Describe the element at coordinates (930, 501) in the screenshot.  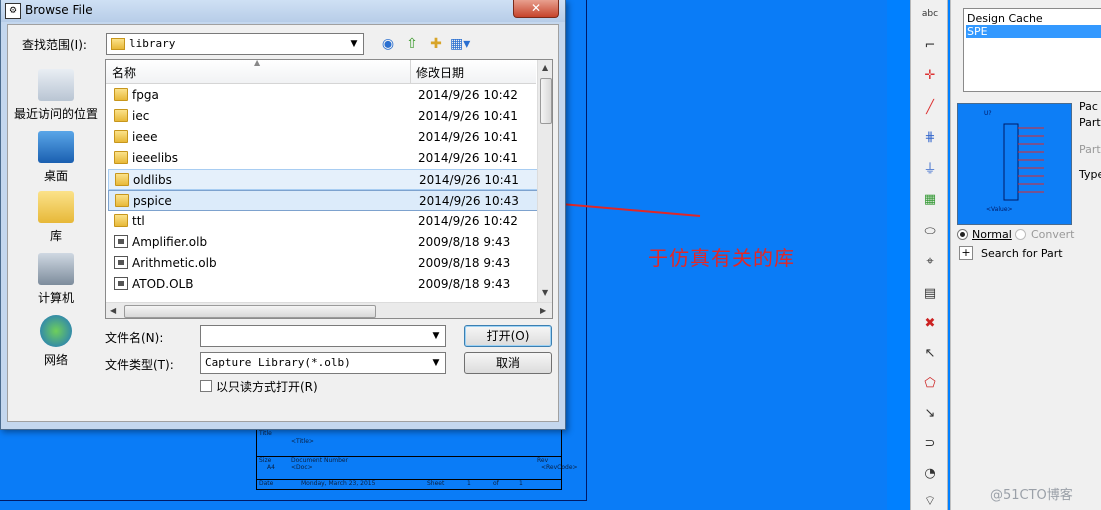
I see `select-more-icon: ⌔` at that location.